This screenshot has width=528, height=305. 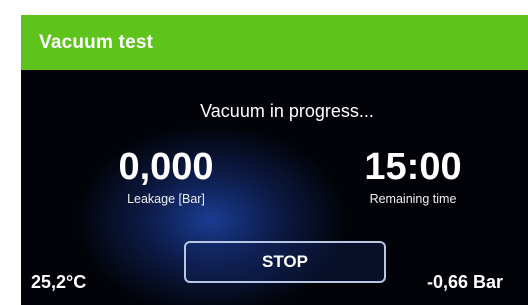 I want to click on leakage-value: 0,000, so click(x=166, y=167).